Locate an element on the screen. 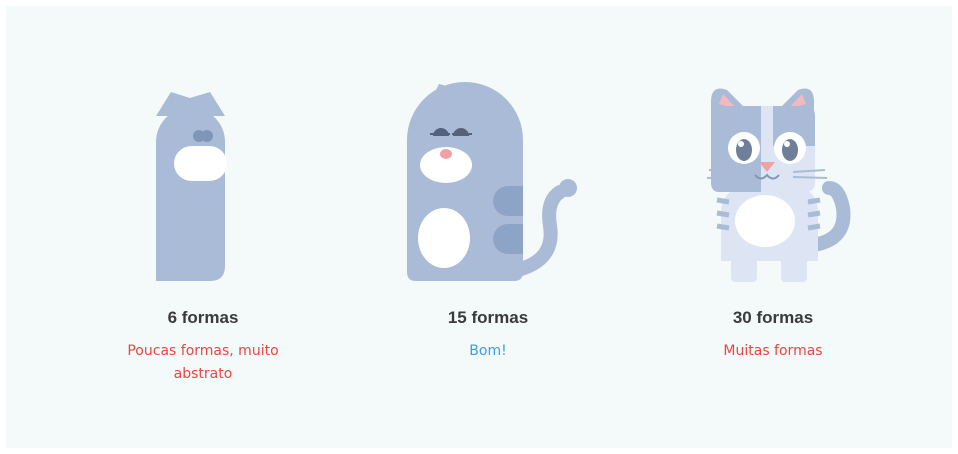 This screenshot has height=454, width=958. card-note: Bom! is located at coordinates (488, 351).